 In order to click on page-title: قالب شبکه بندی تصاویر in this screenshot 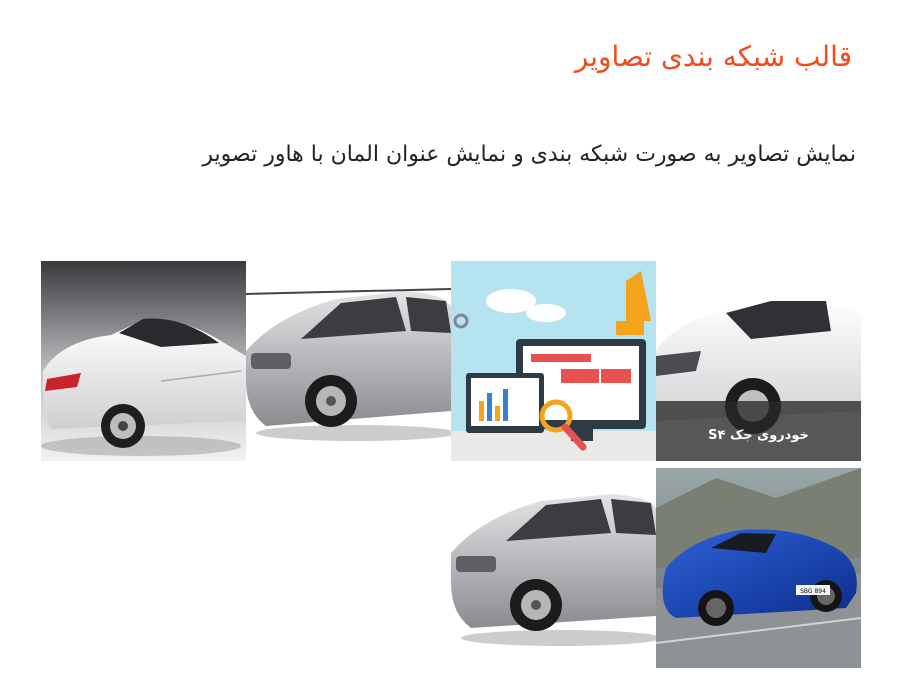, I will do `click(713, 56)`.